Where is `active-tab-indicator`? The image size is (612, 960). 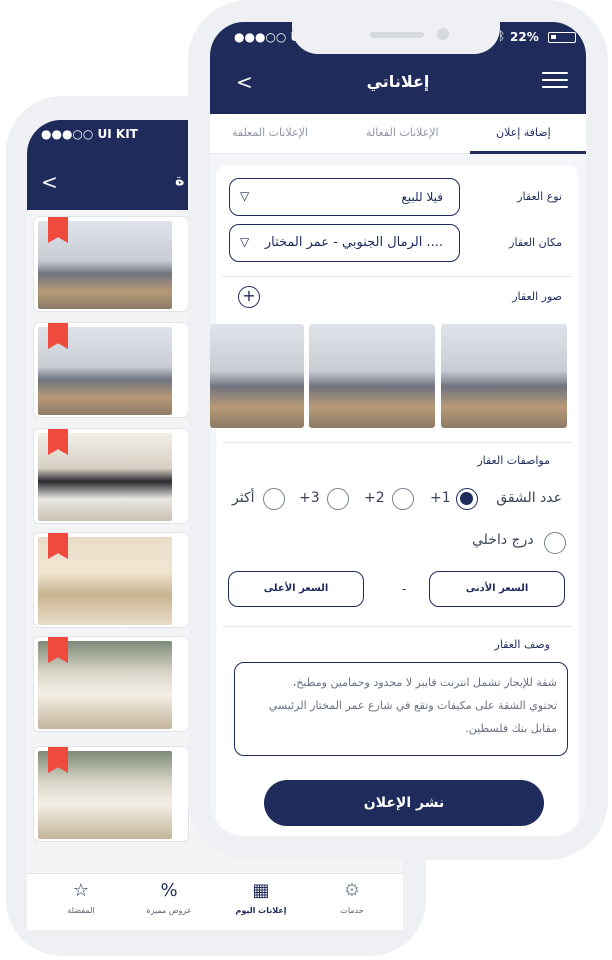
active-tab-indicator is located at coordinates (528, 152).